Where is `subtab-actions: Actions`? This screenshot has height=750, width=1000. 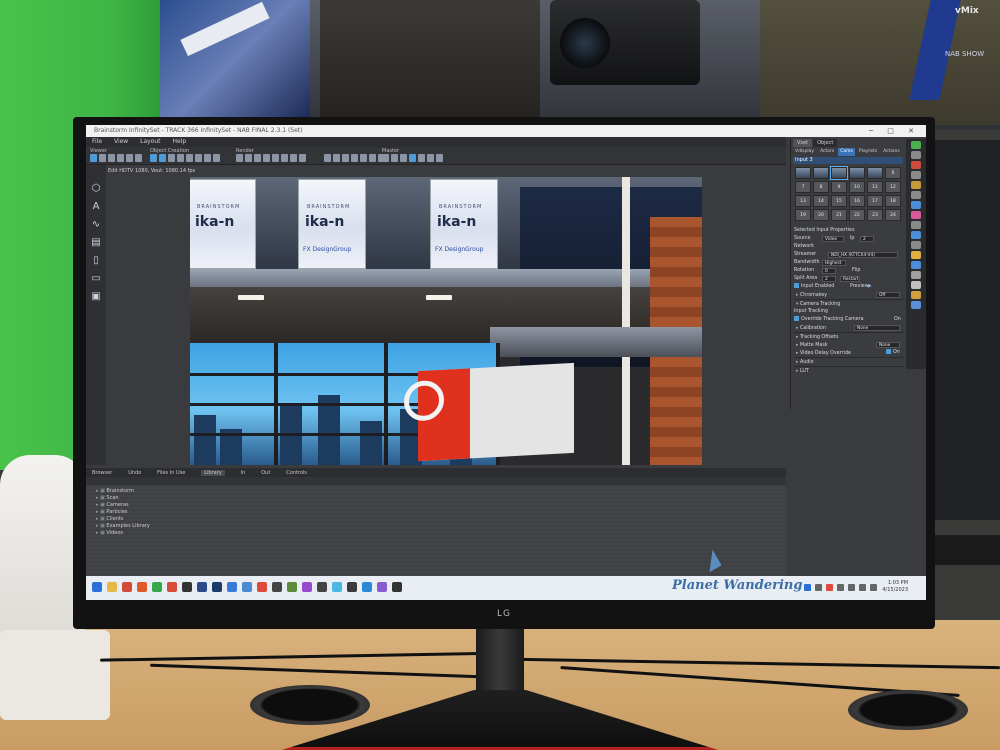 subtab-actions: Actions is located at coordinates (891, 152).